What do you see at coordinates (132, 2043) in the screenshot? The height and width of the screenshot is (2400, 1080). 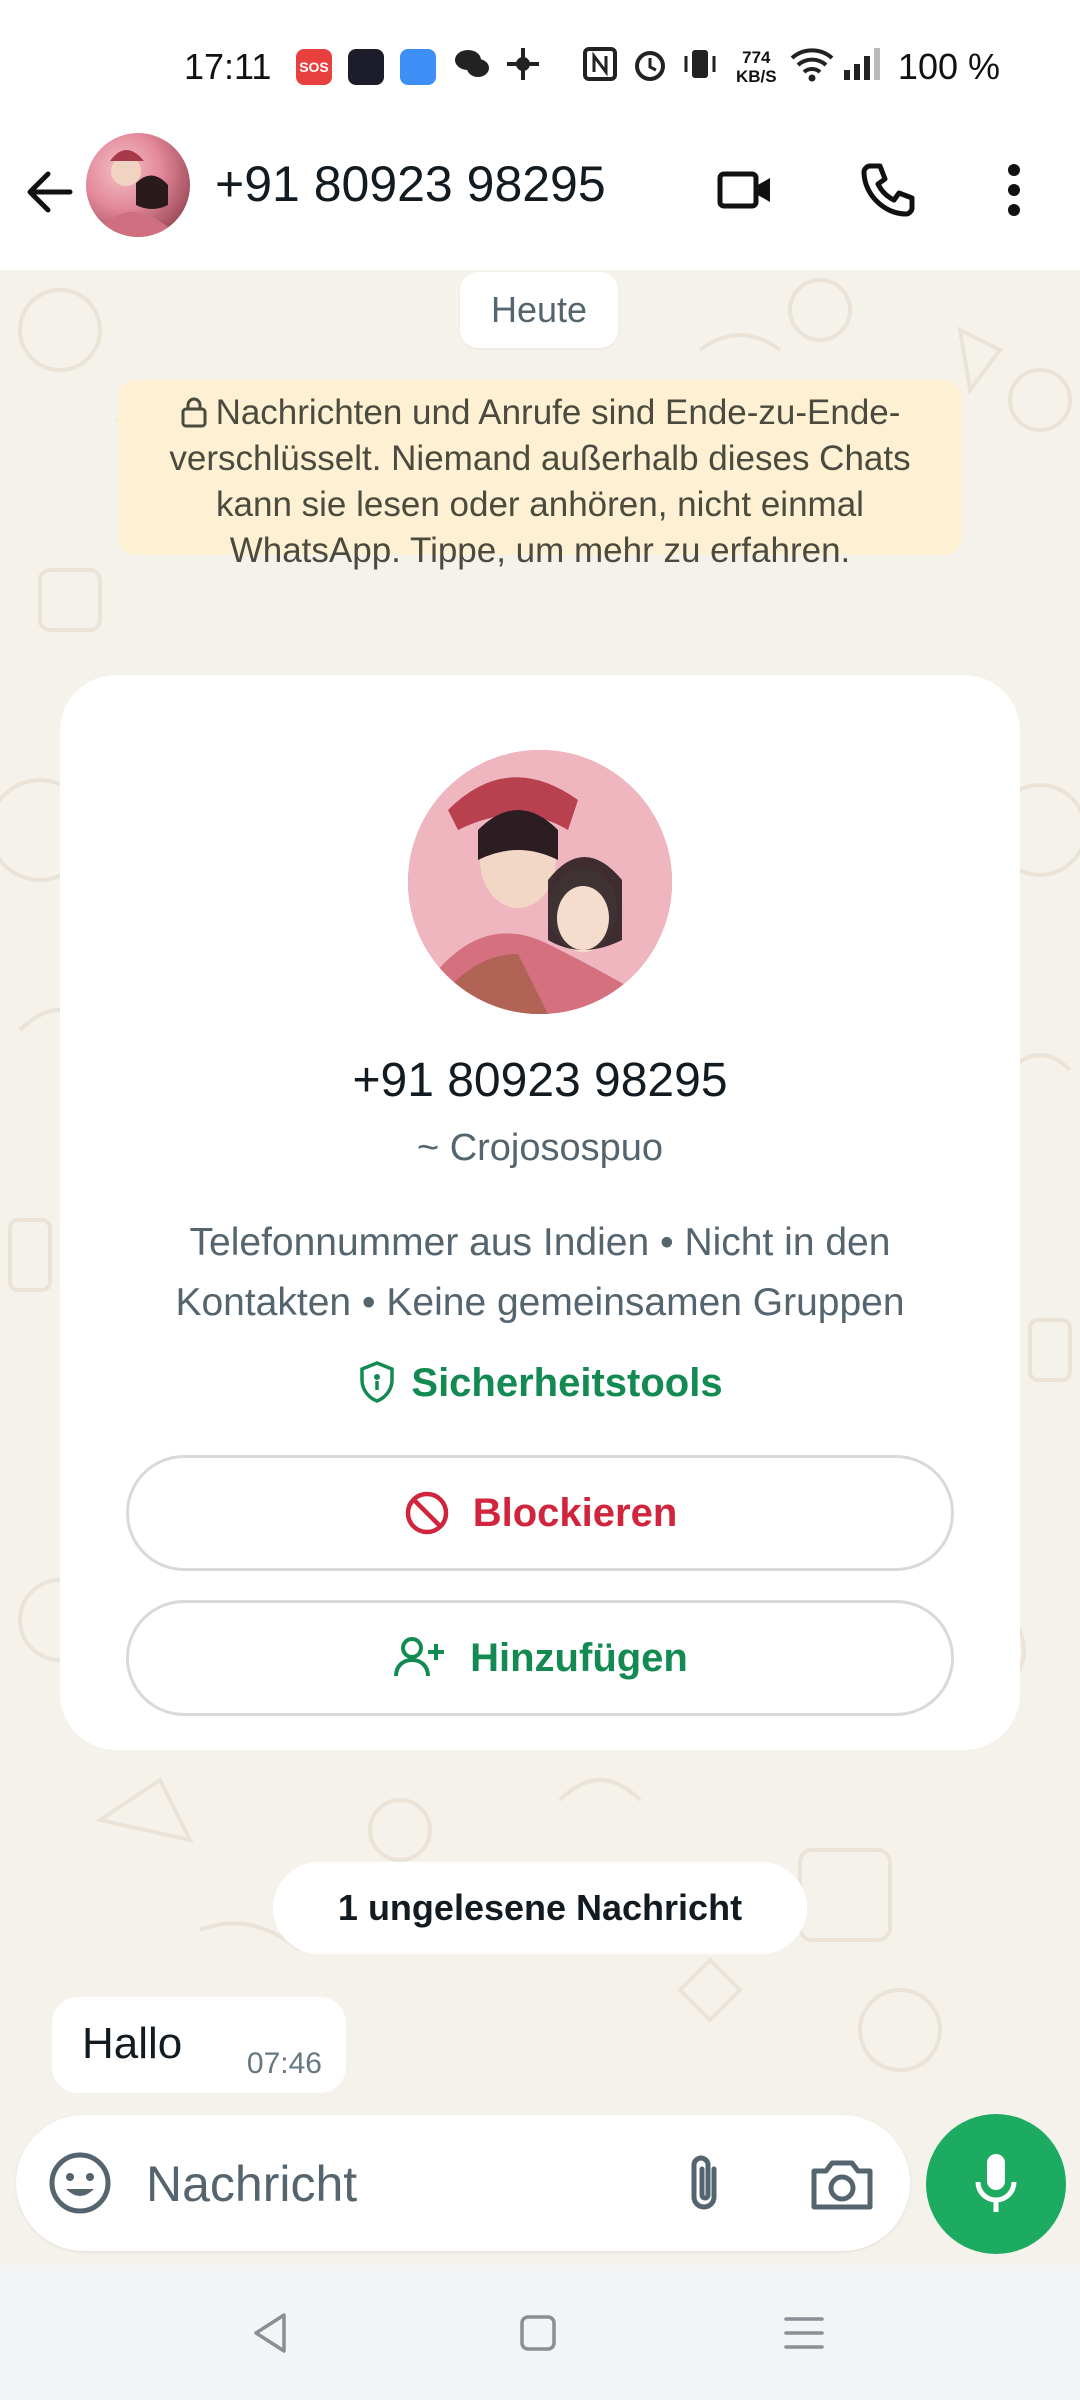 I see `message-text: Hallo` at bounding box center [132, 2043].